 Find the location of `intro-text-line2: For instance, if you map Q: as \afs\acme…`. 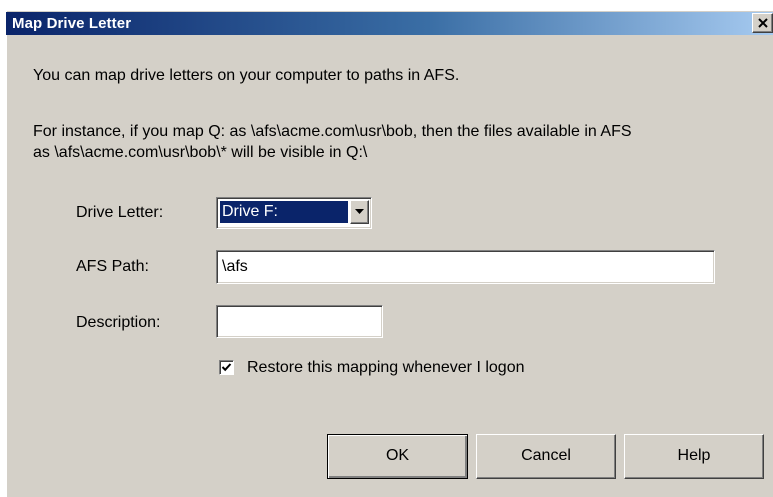

intro-text-line2: For instance, if you map Q: as \afs\acme… is located at coordinates (332, 131).